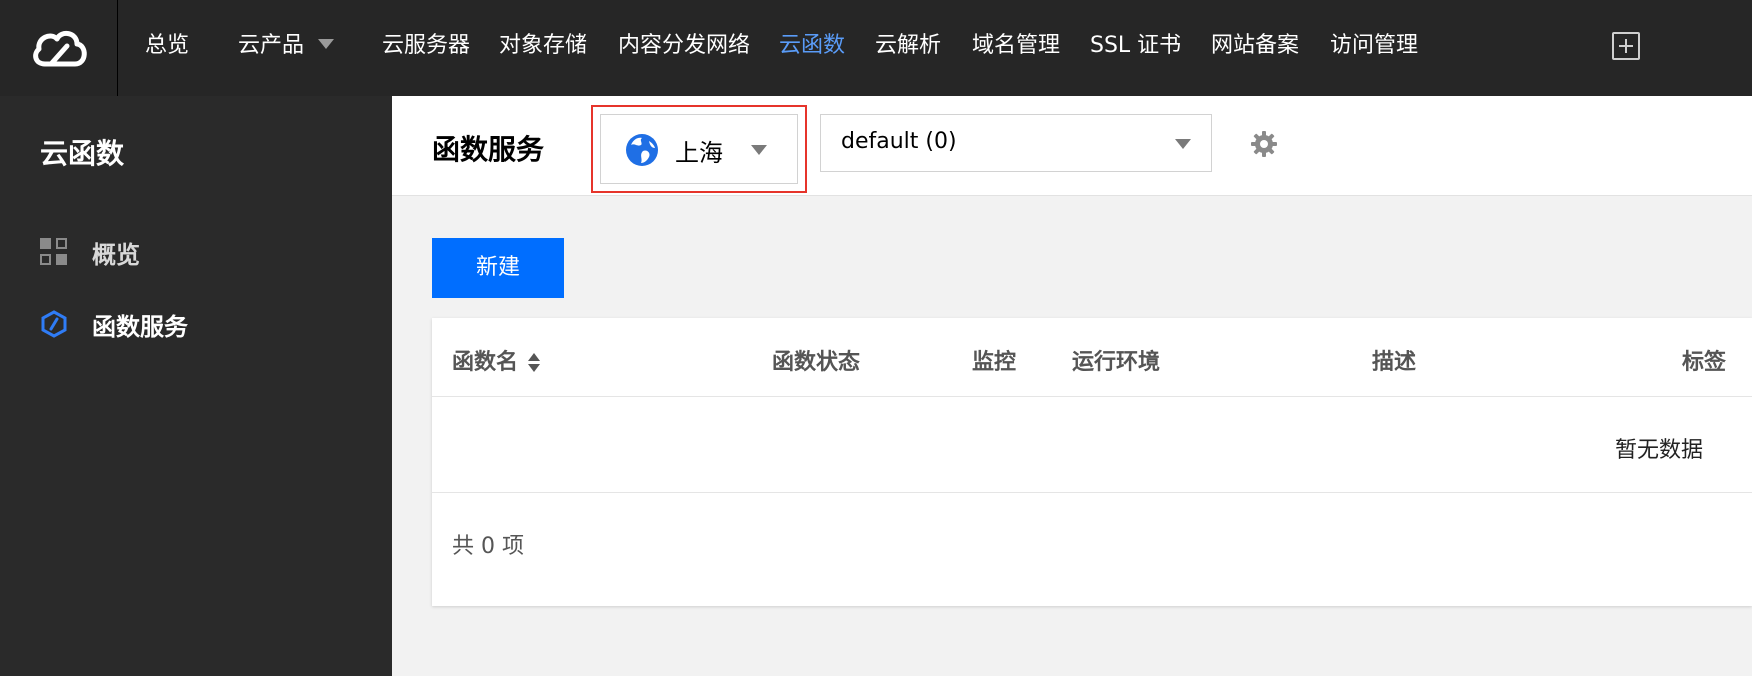 The width and height of the screenshot is (1752, 676). Describe the element at coordinates (899, 141) in the screenshot. I see `namespace-value: default (0)` at that location.